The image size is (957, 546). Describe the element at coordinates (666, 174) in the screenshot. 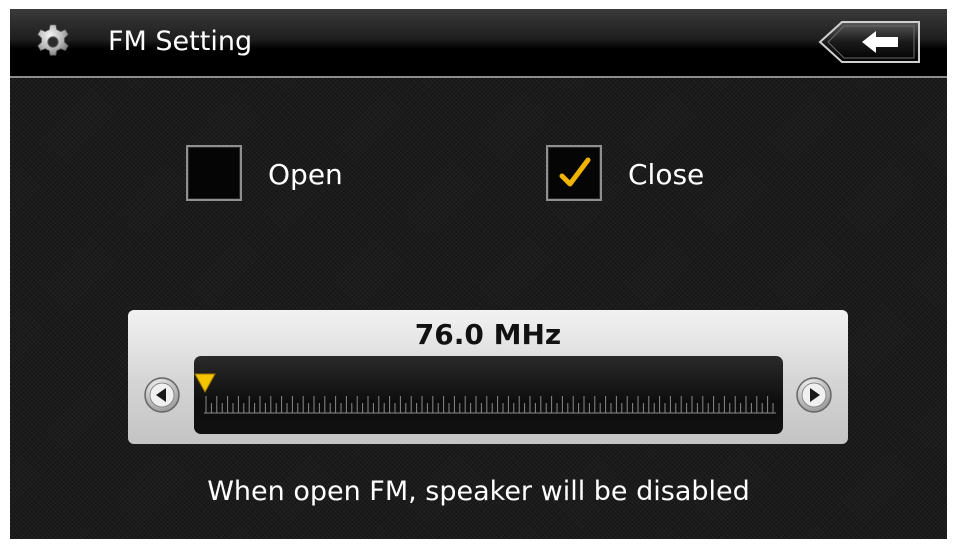

I see `close-label: Close` at that location.